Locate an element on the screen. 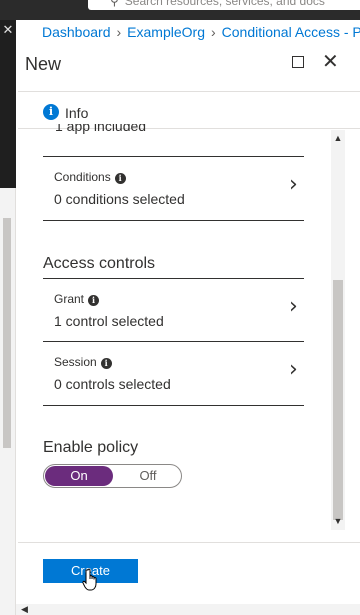 The width and height of the screenshot is (360, 615). hand-cursor-icon is located at coordinates (89, 579).